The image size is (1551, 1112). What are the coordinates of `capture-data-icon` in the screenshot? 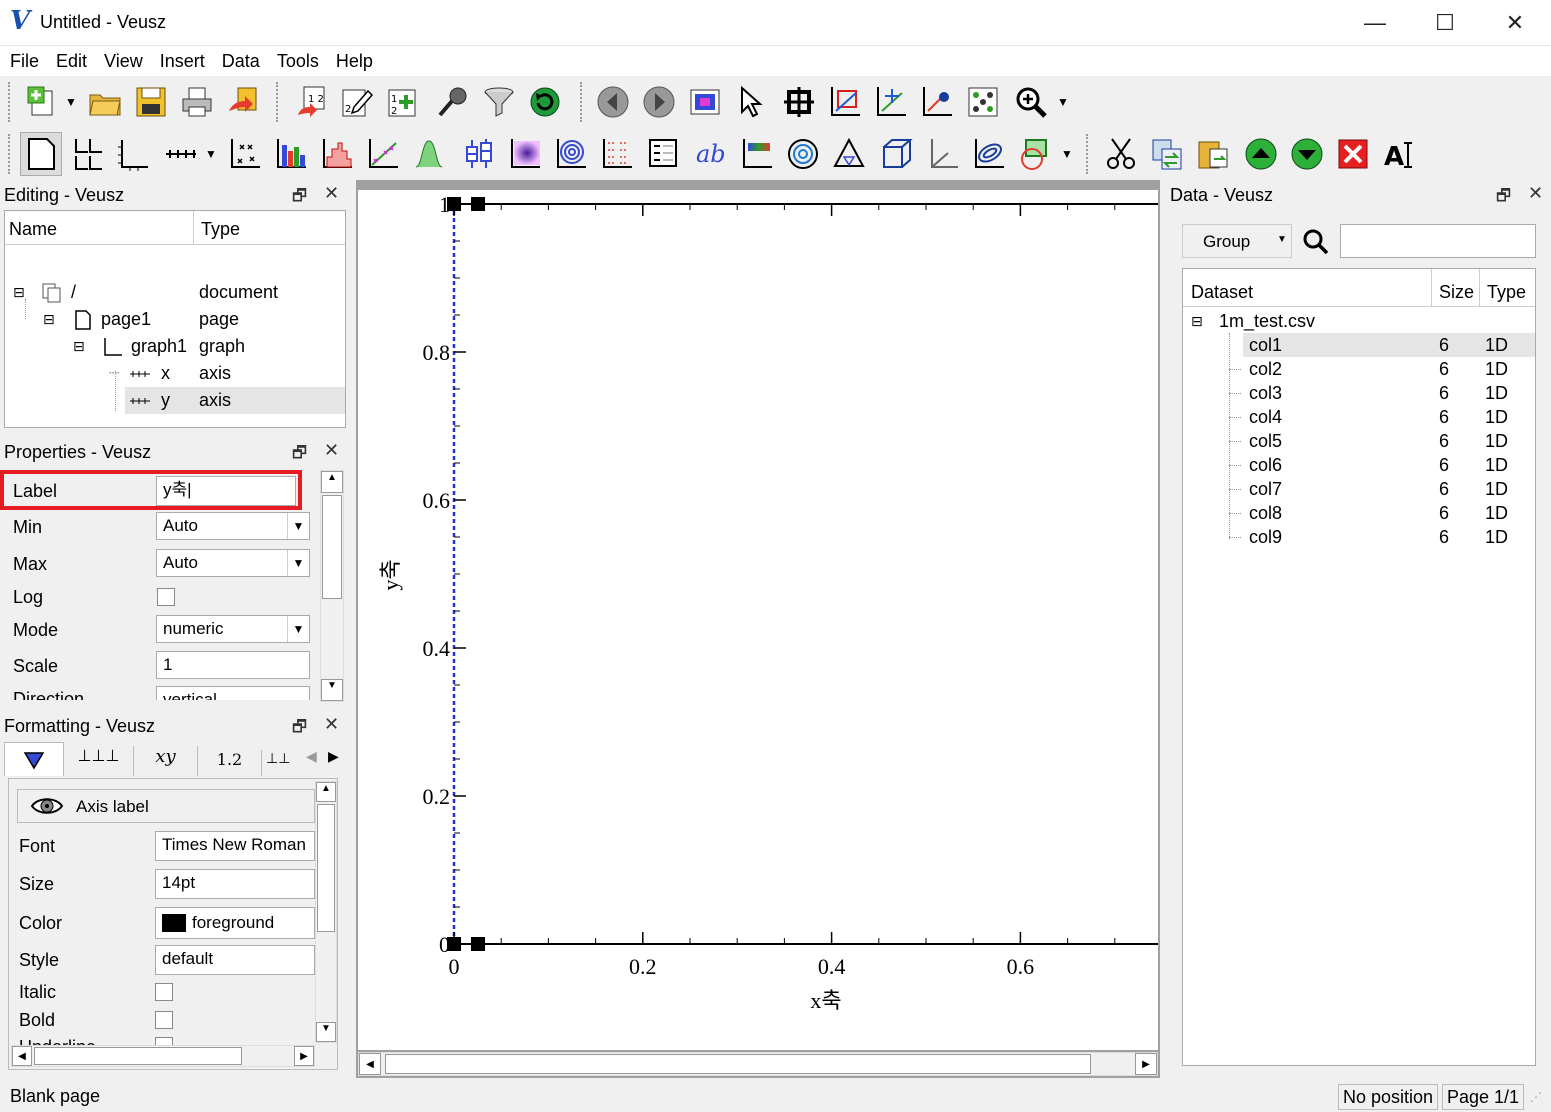 It's located at (453, 102).